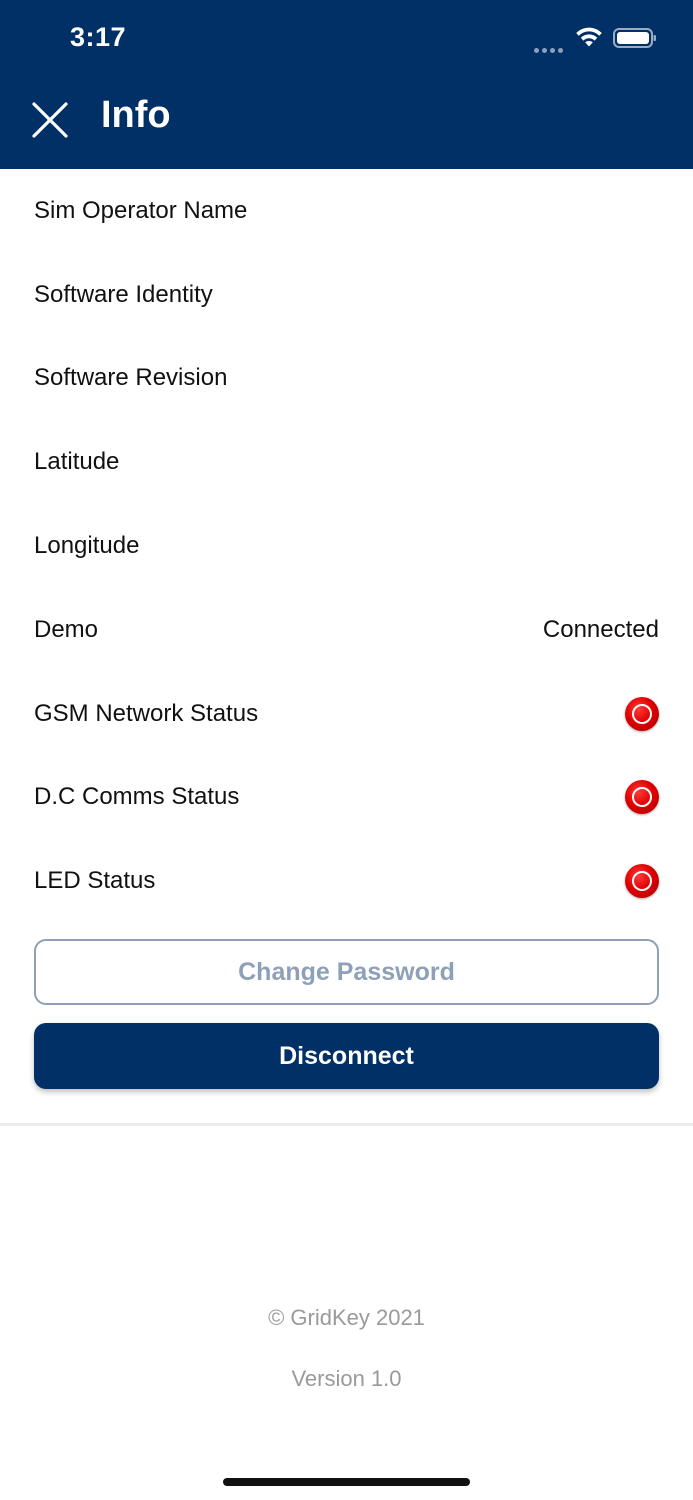 Image resolution: width=693 pixels, height=1500 pixels. Describe the element at coordinates (98, 37) in the screenshot. I see `status-bar-time: 3:17` at that location.